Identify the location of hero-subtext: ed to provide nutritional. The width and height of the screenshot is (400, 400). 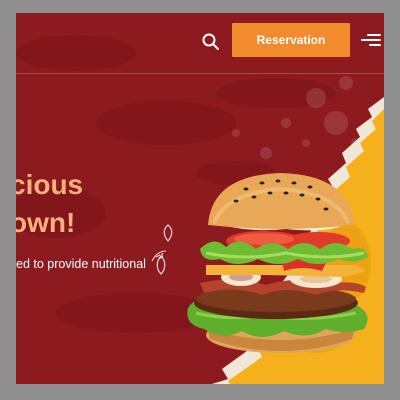
(81, 264).